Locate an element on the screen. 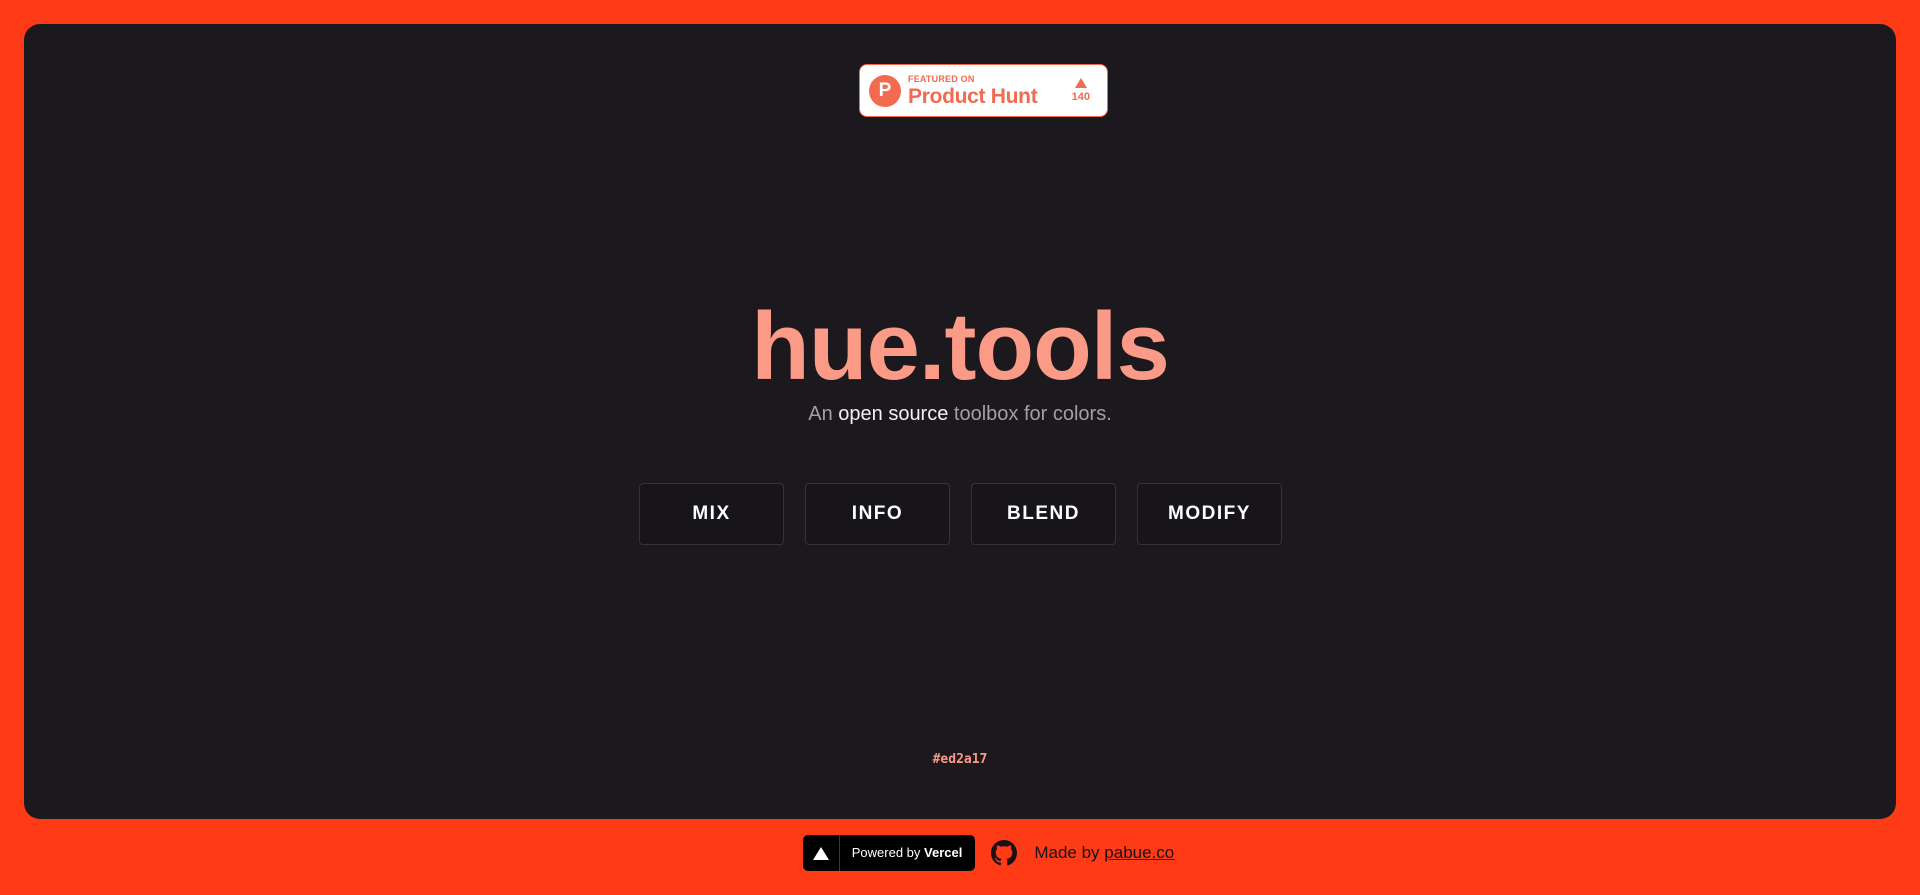 This screenshot has height=895, width=1920. vercel-label: Powered by Vercel is located at coordinates (908, 853).